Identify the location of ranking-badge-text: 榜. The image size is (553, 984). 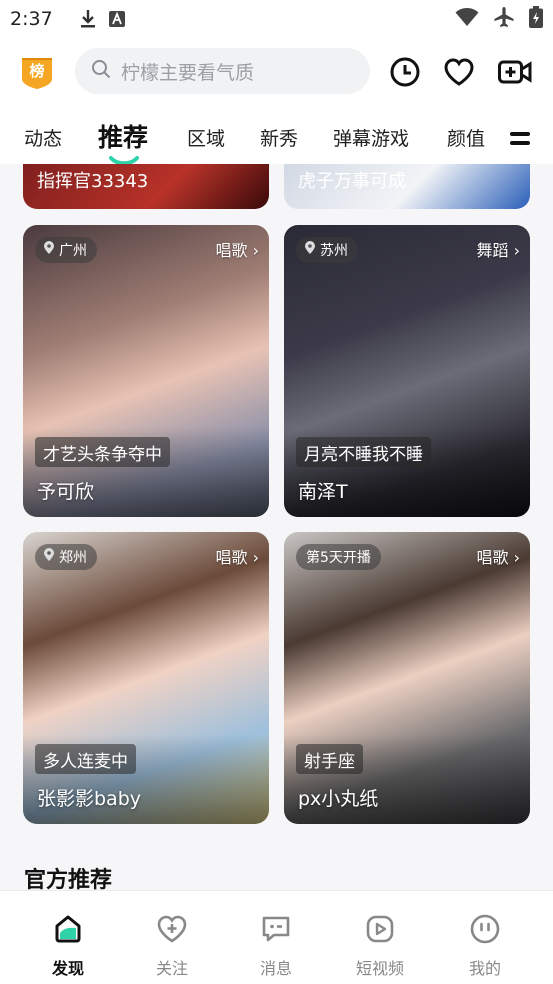
(37, 71).